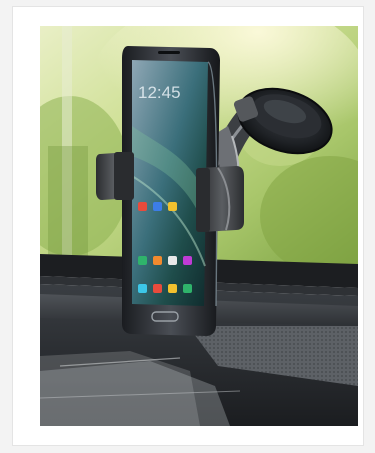  What do you see at coordinates (159, 92) in the screenshot?
I see `phone-clock-text: 12:45` at bounding box center [159, 92].